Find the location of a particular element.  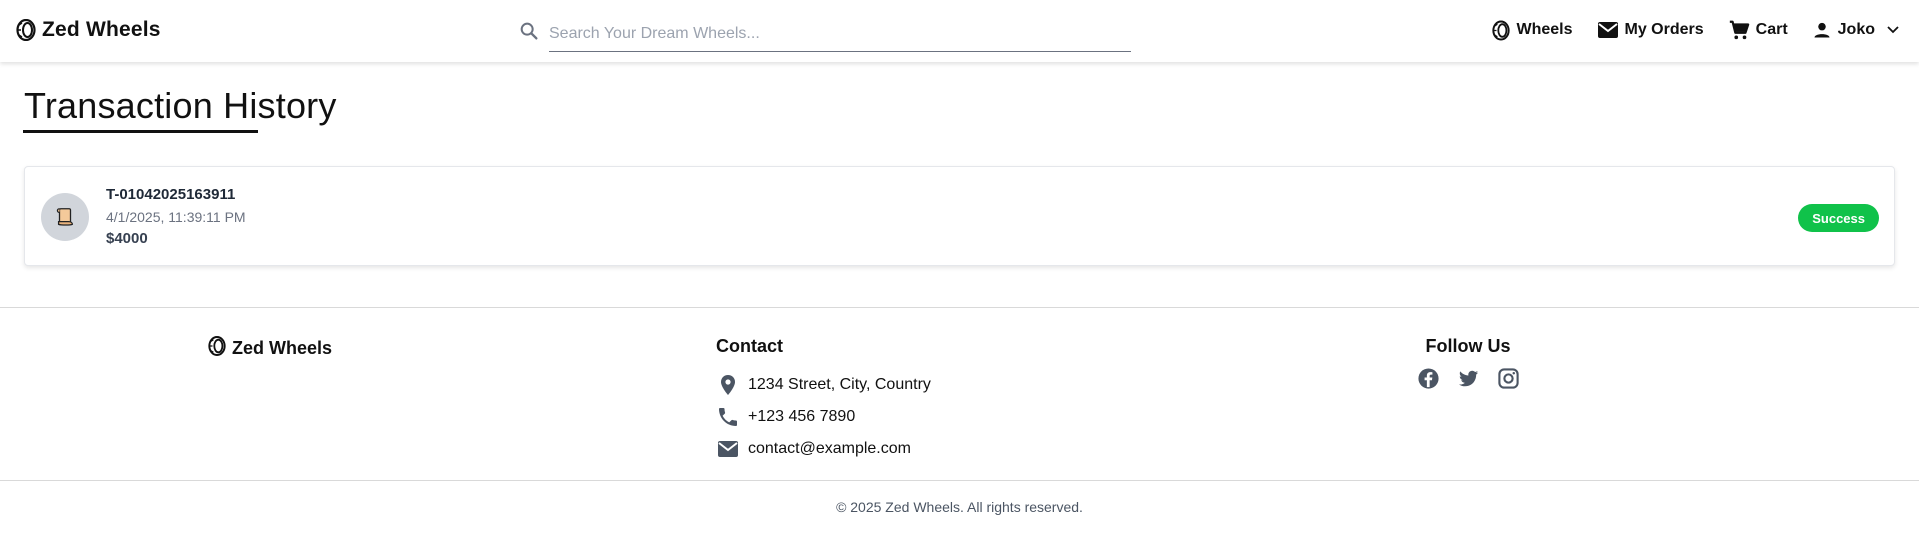

contact-email: contact@example.com is located at coordinates (823, 449).